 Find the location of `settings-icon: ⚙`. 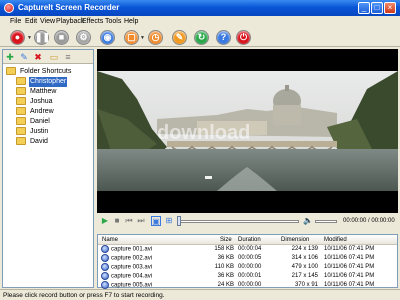

settings-icon: ⚙ is located at coordinates (83, 37).